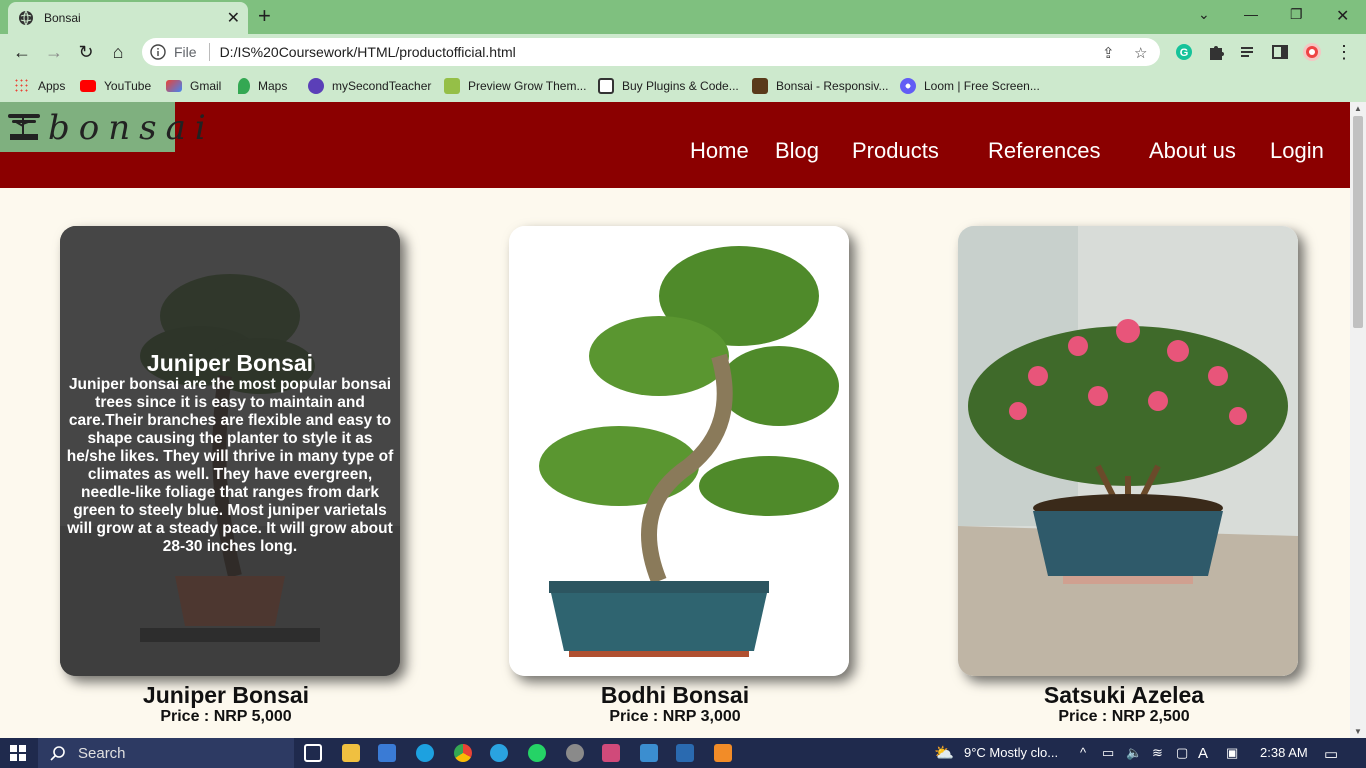  What do you see at coordinates (463, 753) in the screenshot?
I see `chrome-icon` at bounding box center [463, 753].